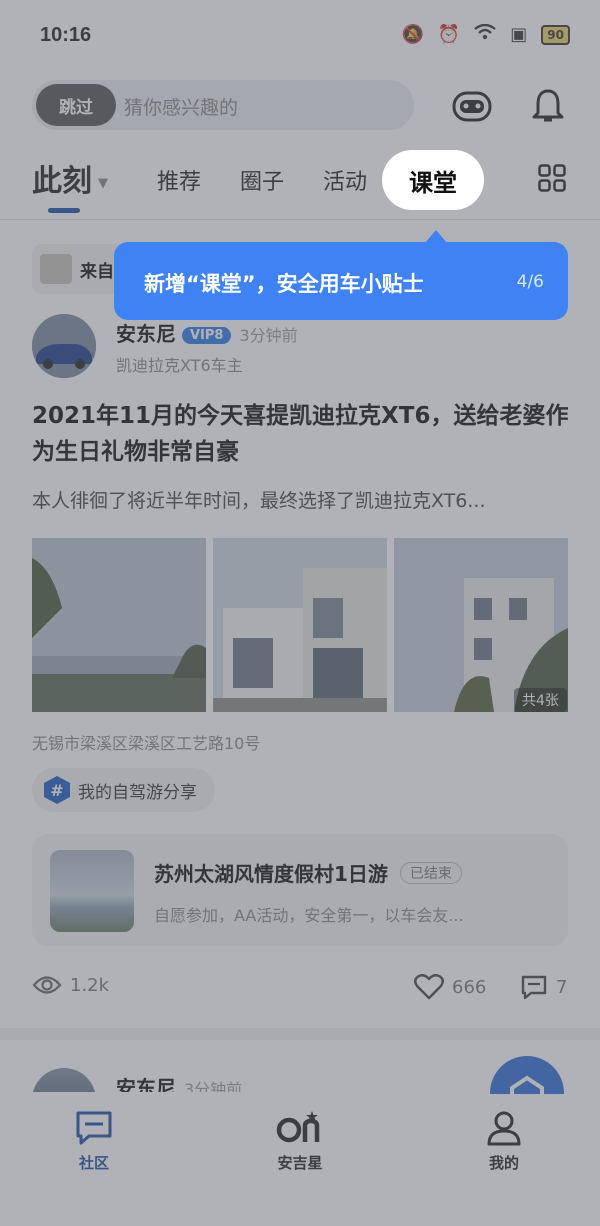 This screenshot has width=600, height=1226. What do you see at coordinates (436, 237) in the screenshot?
I see `tooltip-arrow` at bounding box center [436, 237].